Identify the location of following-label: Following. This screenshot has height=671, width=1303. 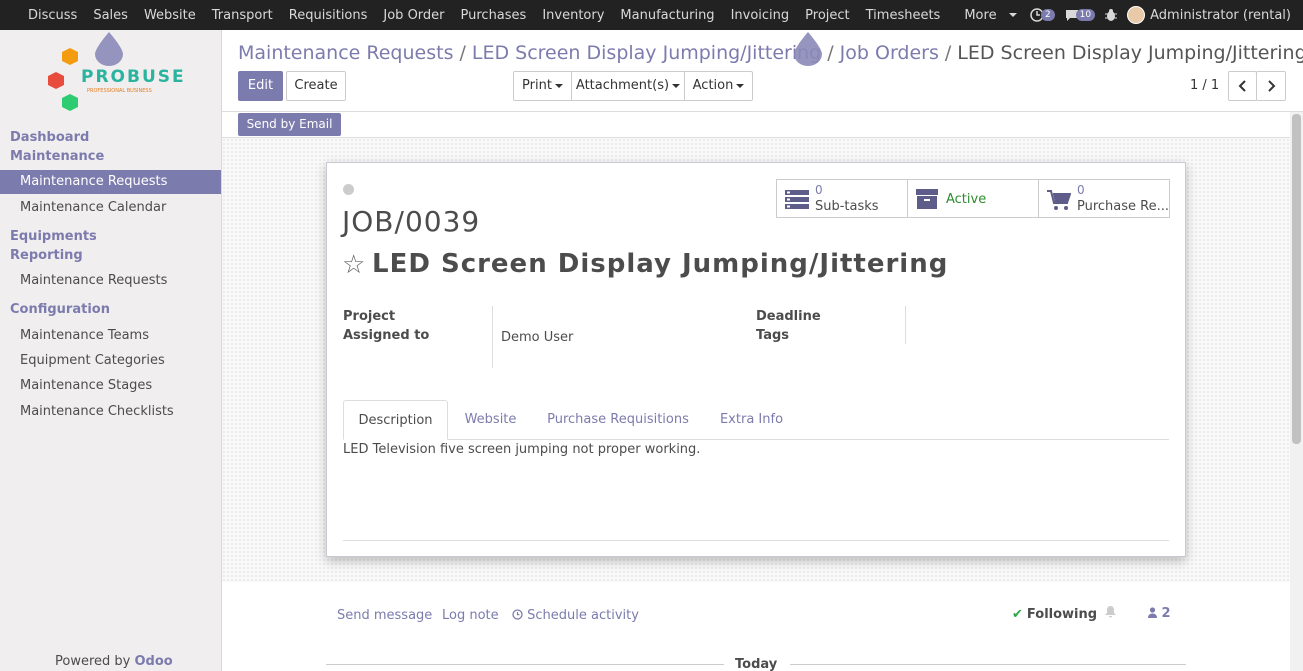
(1062, 614).